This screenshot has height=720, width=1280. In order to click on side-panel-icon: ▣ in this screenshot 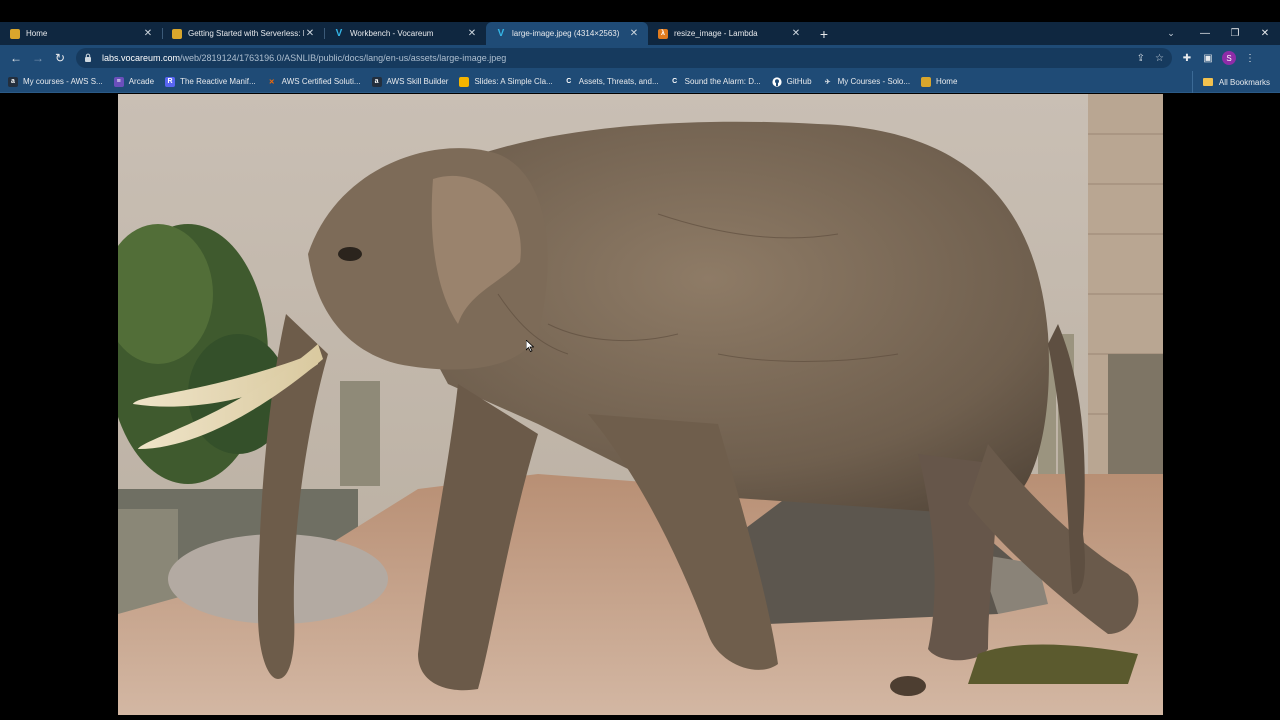, I will do `click(1208, 58)`.